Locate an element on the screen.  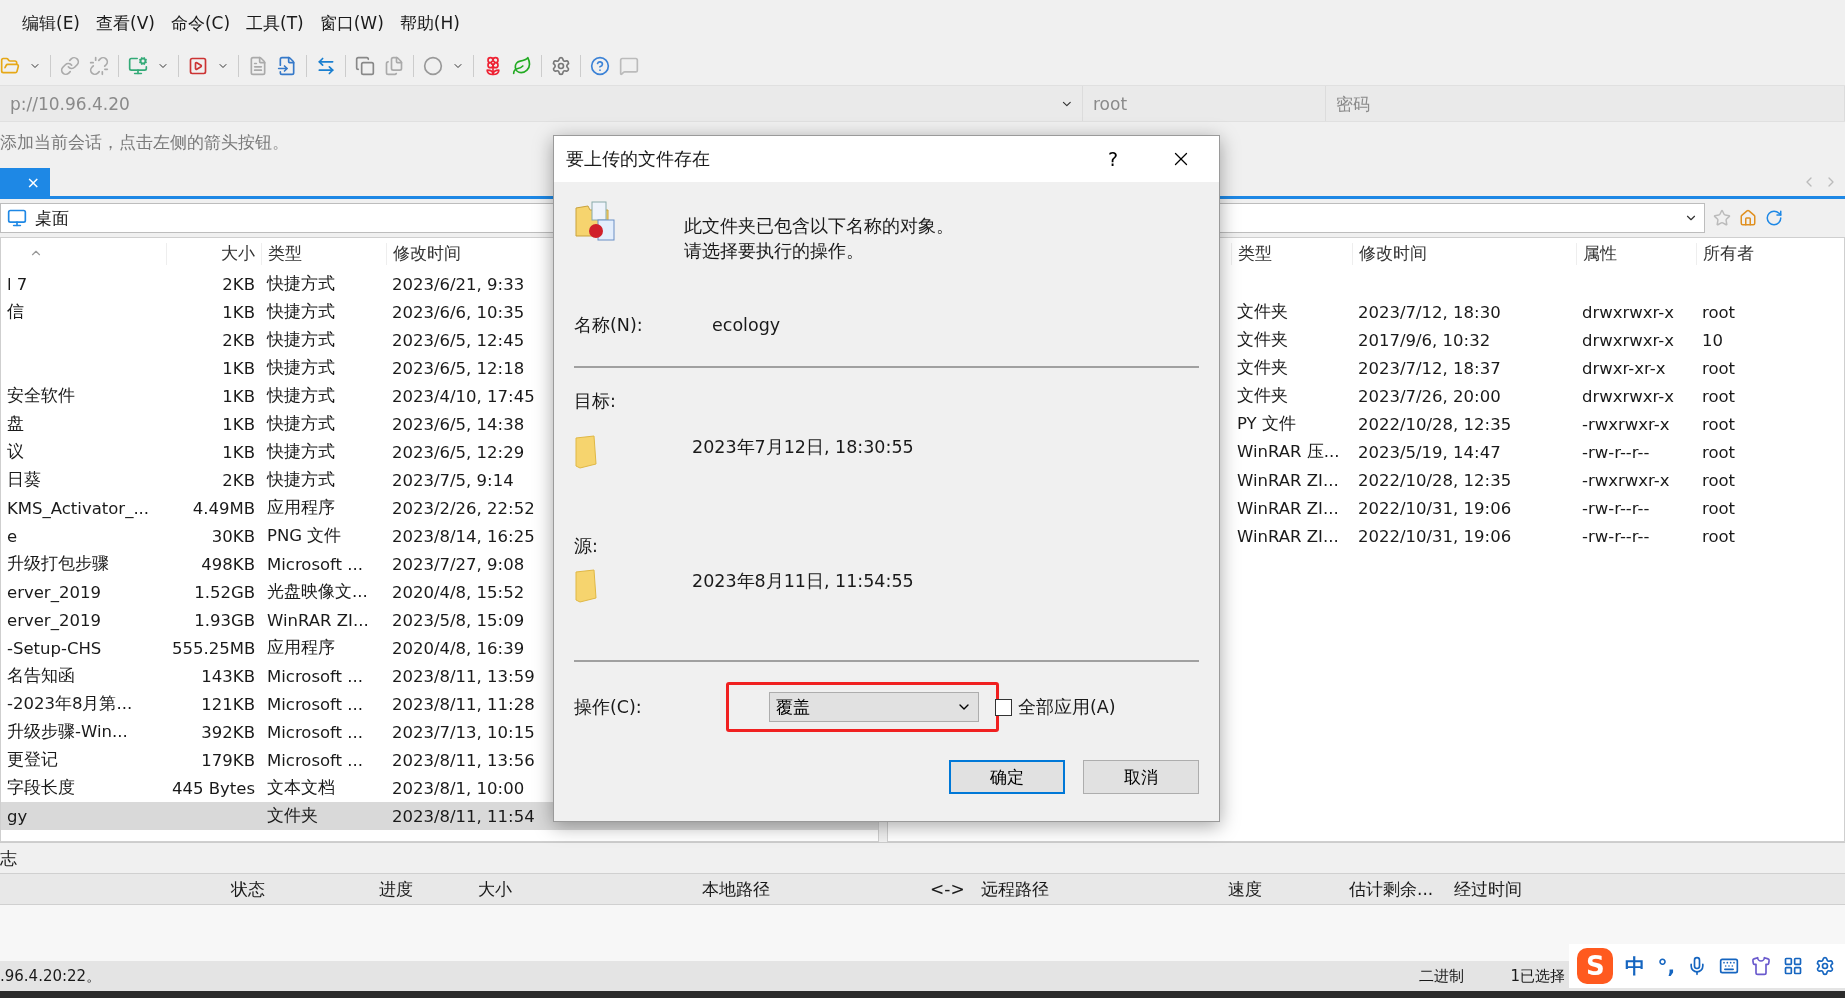
column-header: 本地路径 is located at coordinates (810, 889).